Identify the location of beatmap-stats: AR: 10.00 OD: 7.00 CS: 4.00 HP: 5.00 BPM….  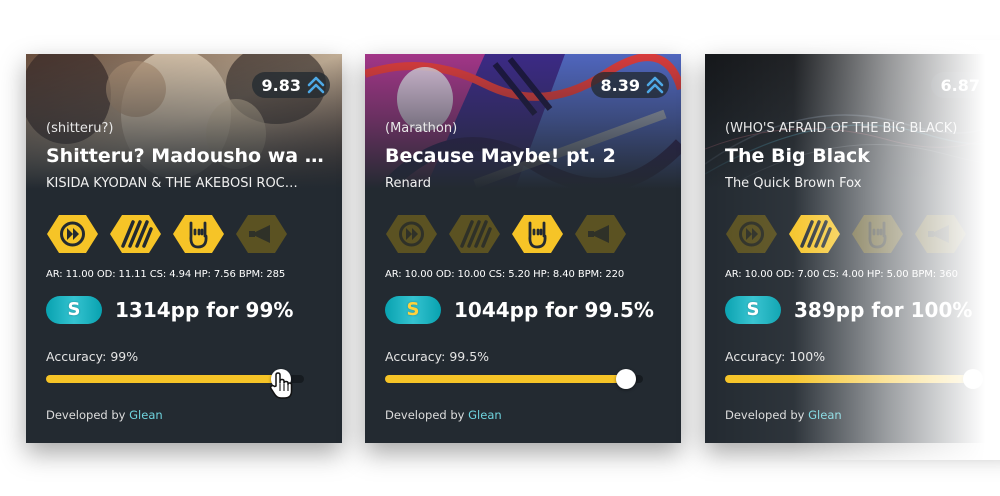
(841, 274).